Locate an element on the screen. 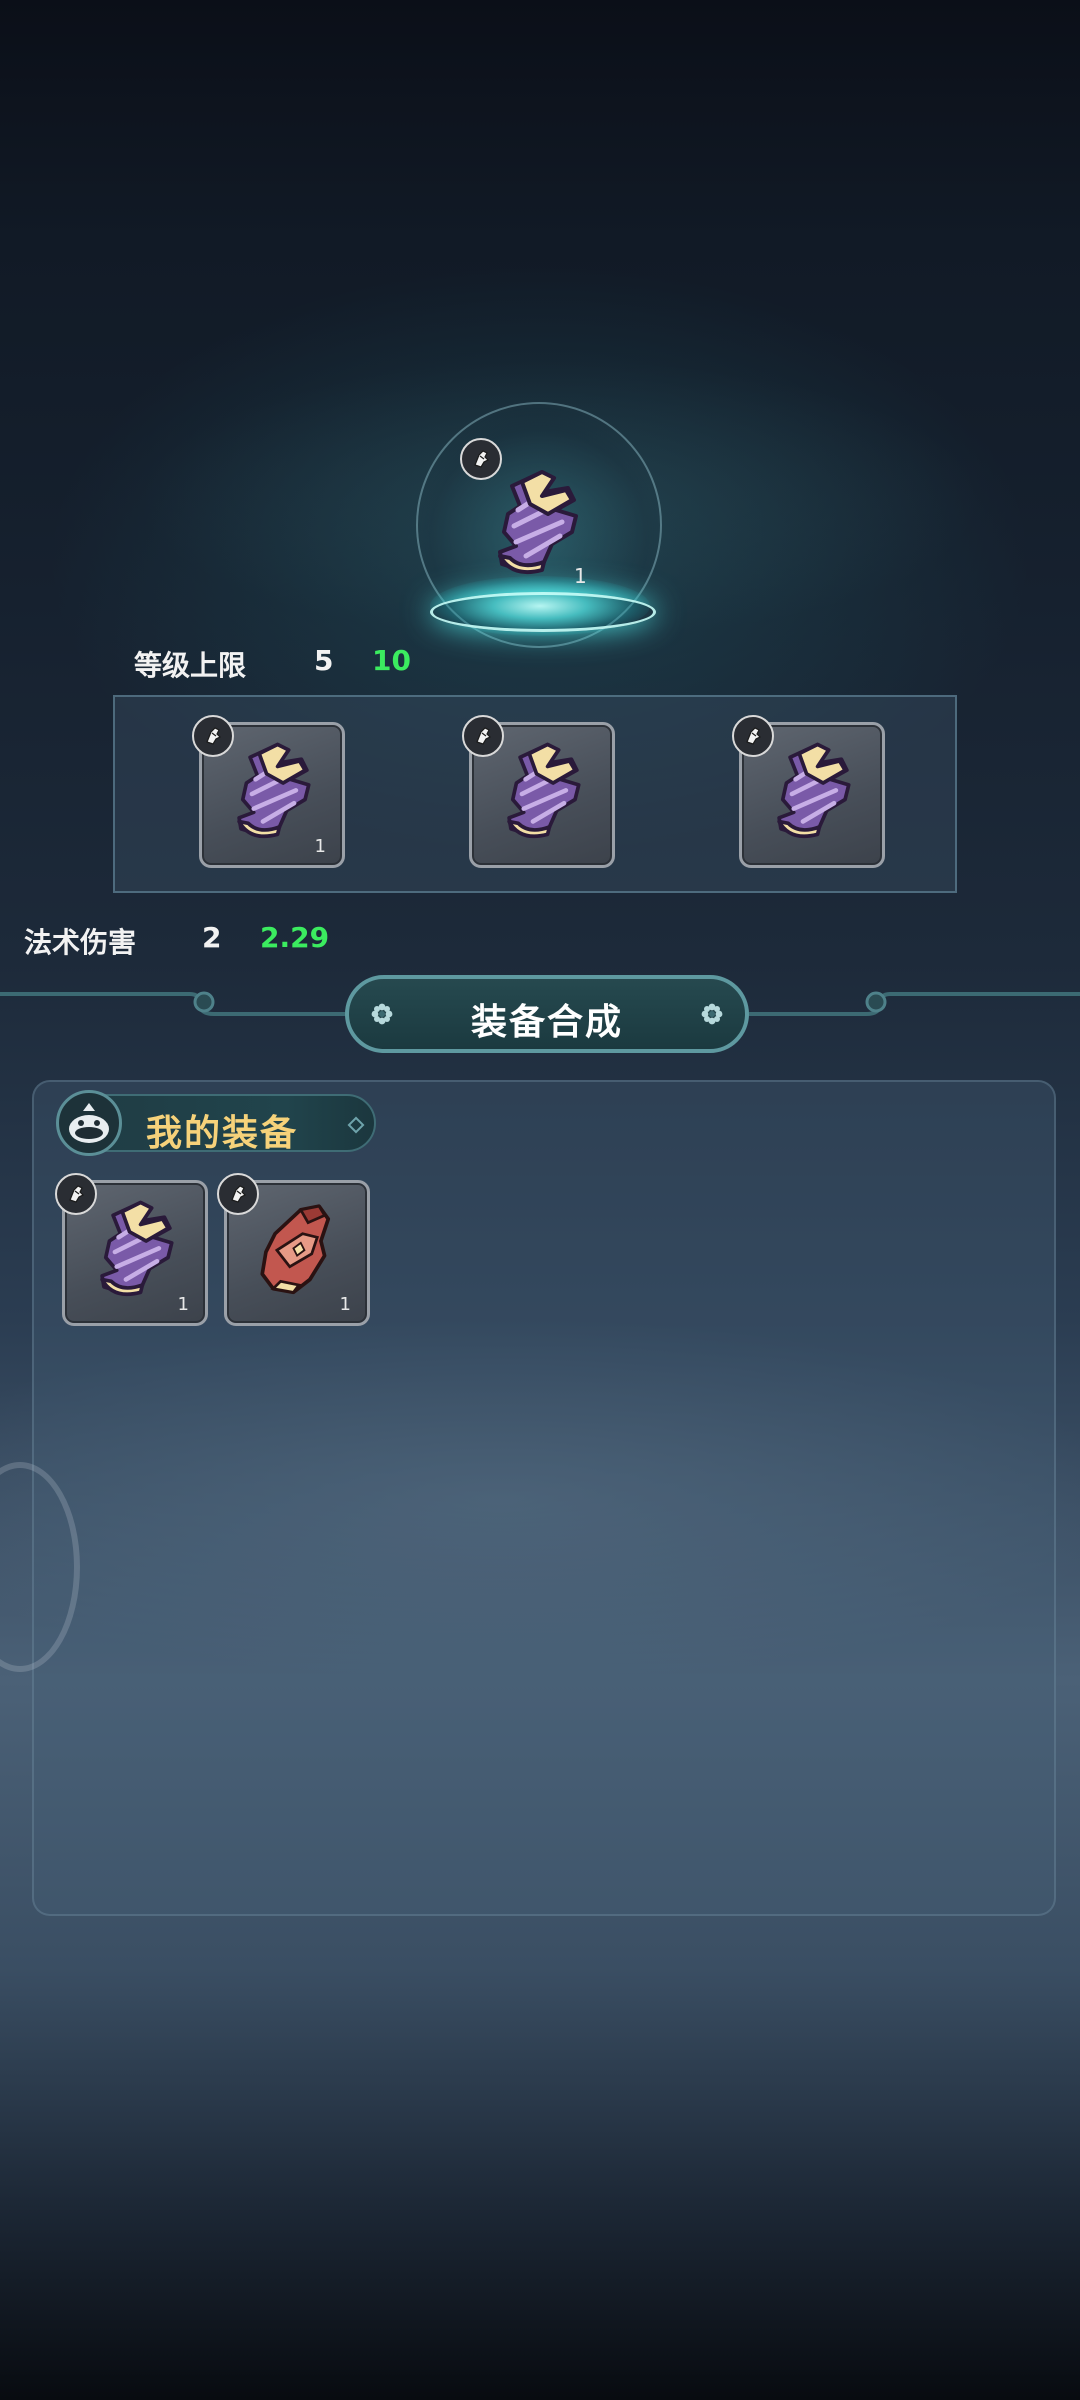 Image resolution: width=1080 pixels, height=2400 pixels. magic-damage-label: 法术伤害 is located at coordinates (80, 942).